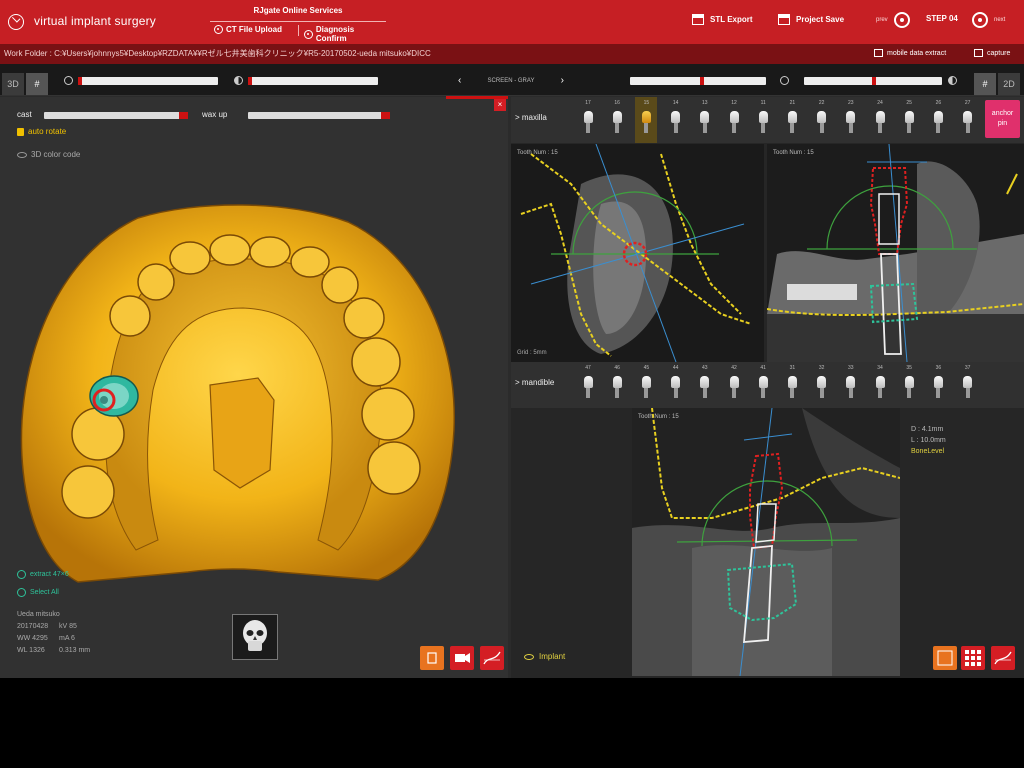 This screenshot has height=768, width=1024. I want to click on ct-upload-button: CT File Upload, so click(248, 29).